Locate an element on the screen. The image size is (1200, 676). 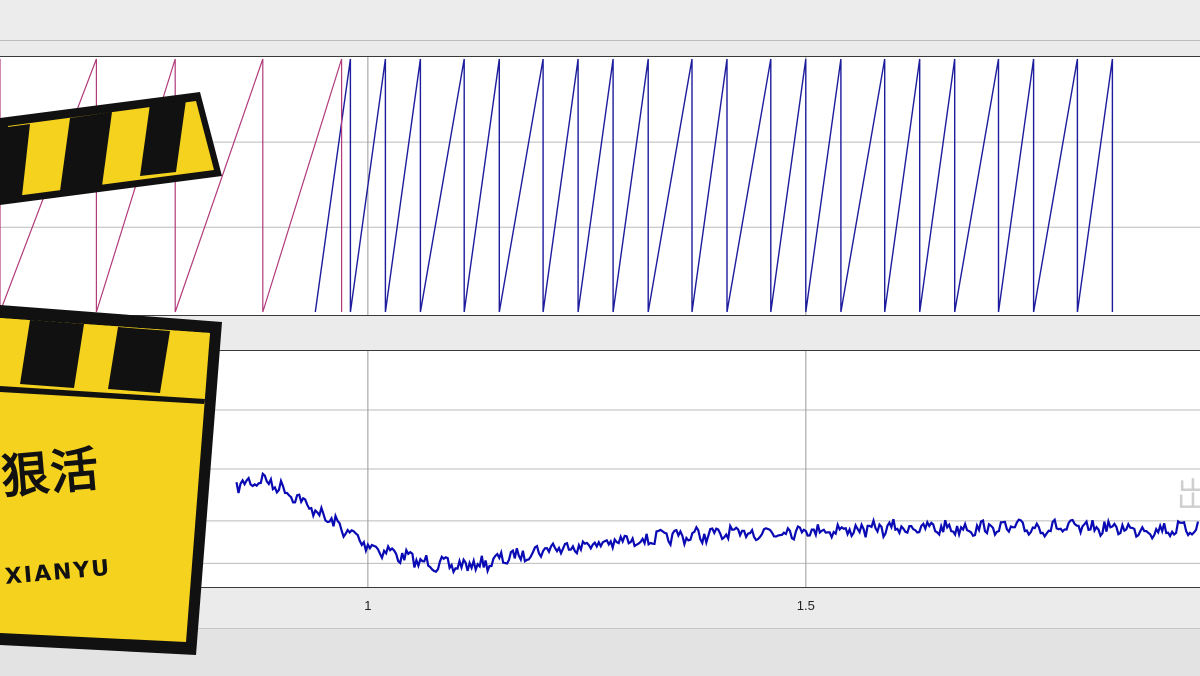
clapper-arm is located at coordinates (111, 148).